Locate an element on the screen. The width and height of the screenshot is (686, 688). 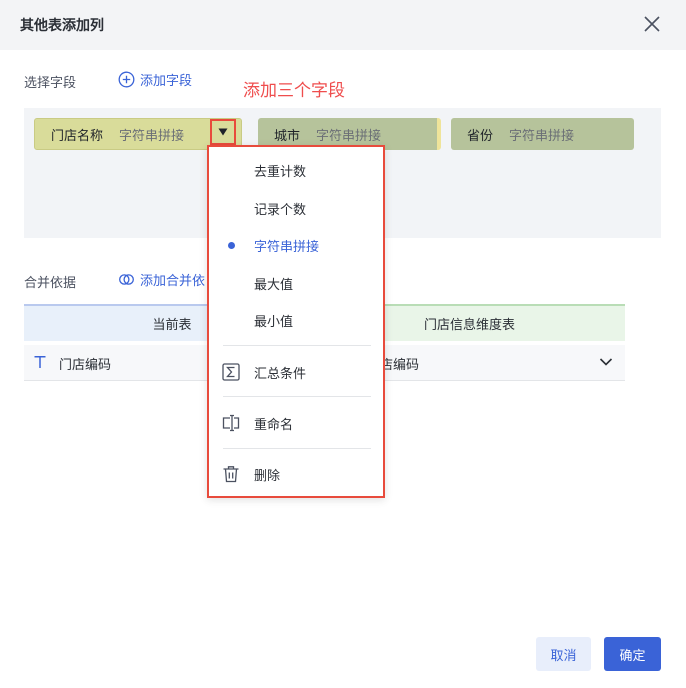
dialog-title: 其他表添加列 is located at coordinates (62, 26).